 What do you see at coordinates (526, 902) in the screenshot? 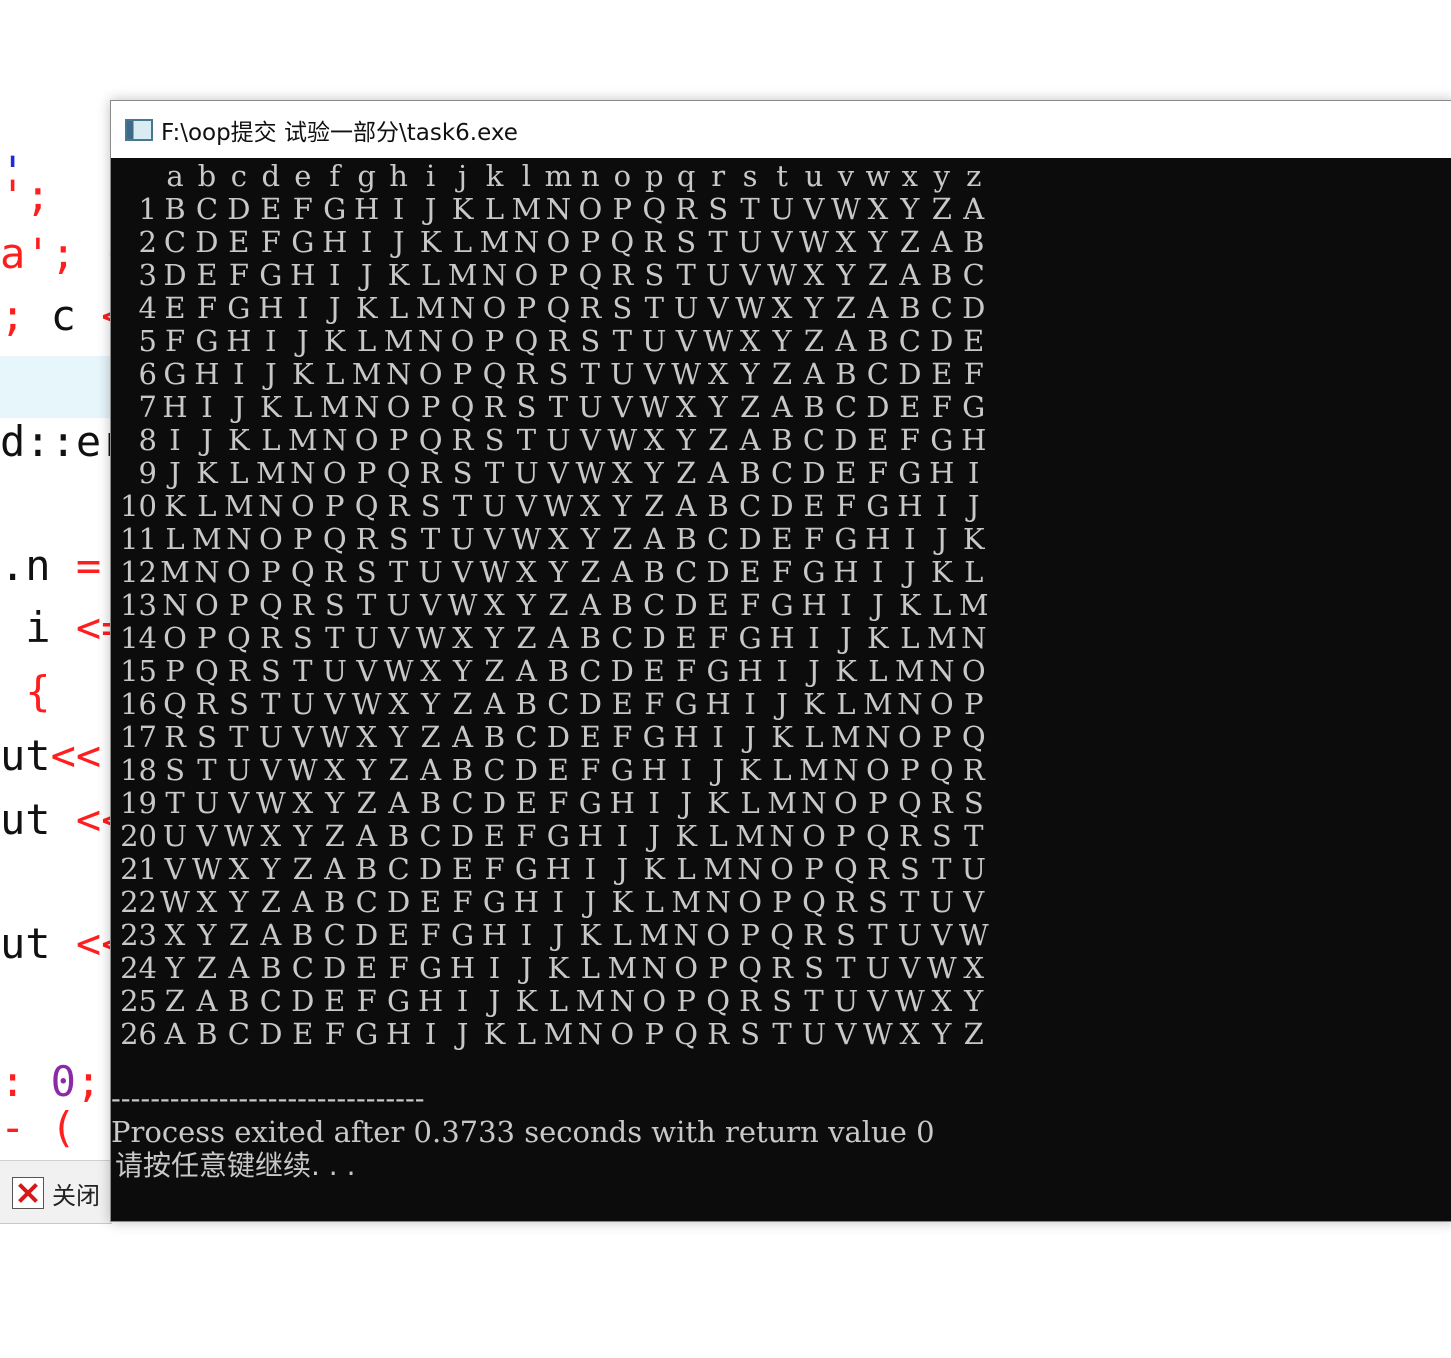
I see `table-cell-letter: H` at bounding box center [526, 902].